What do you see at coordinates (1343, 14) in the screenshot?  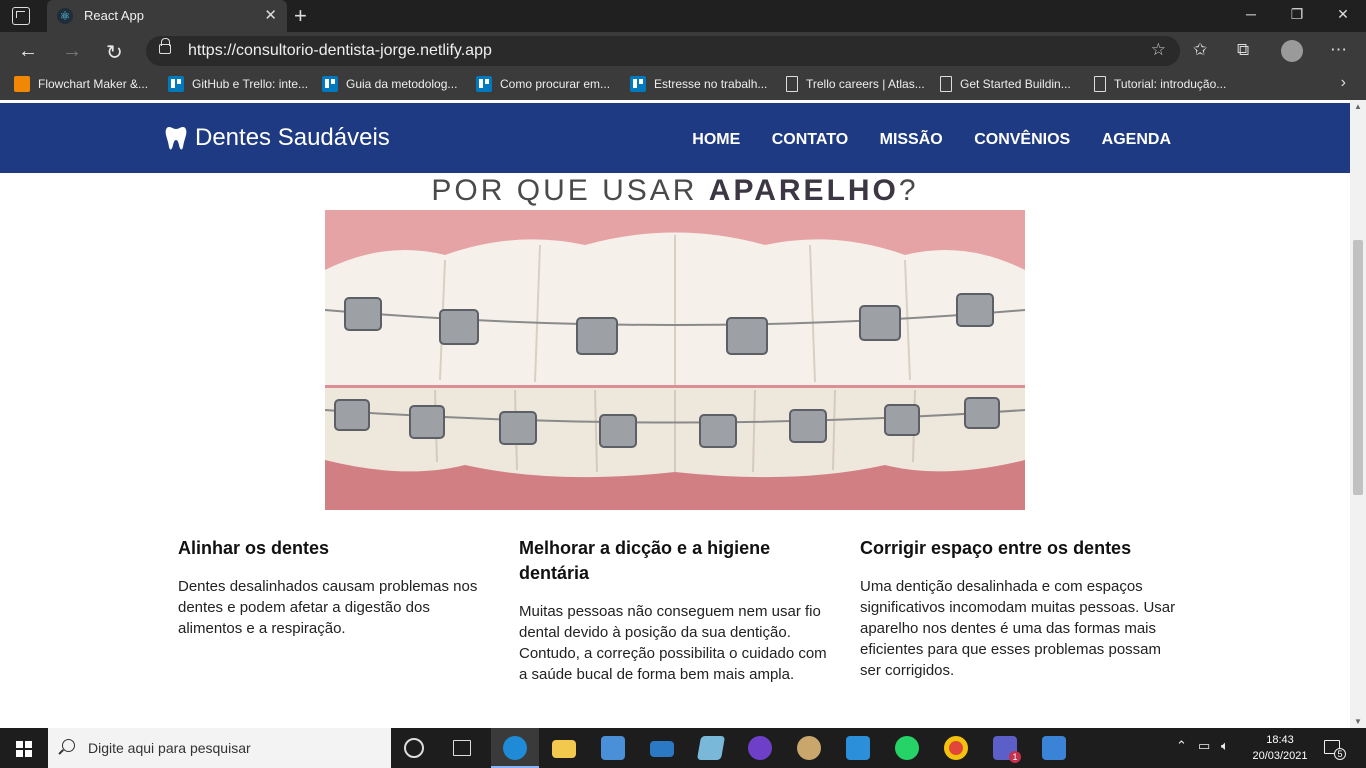 I see `close-window-icon: ✕` at bounding box center [1343, 14].